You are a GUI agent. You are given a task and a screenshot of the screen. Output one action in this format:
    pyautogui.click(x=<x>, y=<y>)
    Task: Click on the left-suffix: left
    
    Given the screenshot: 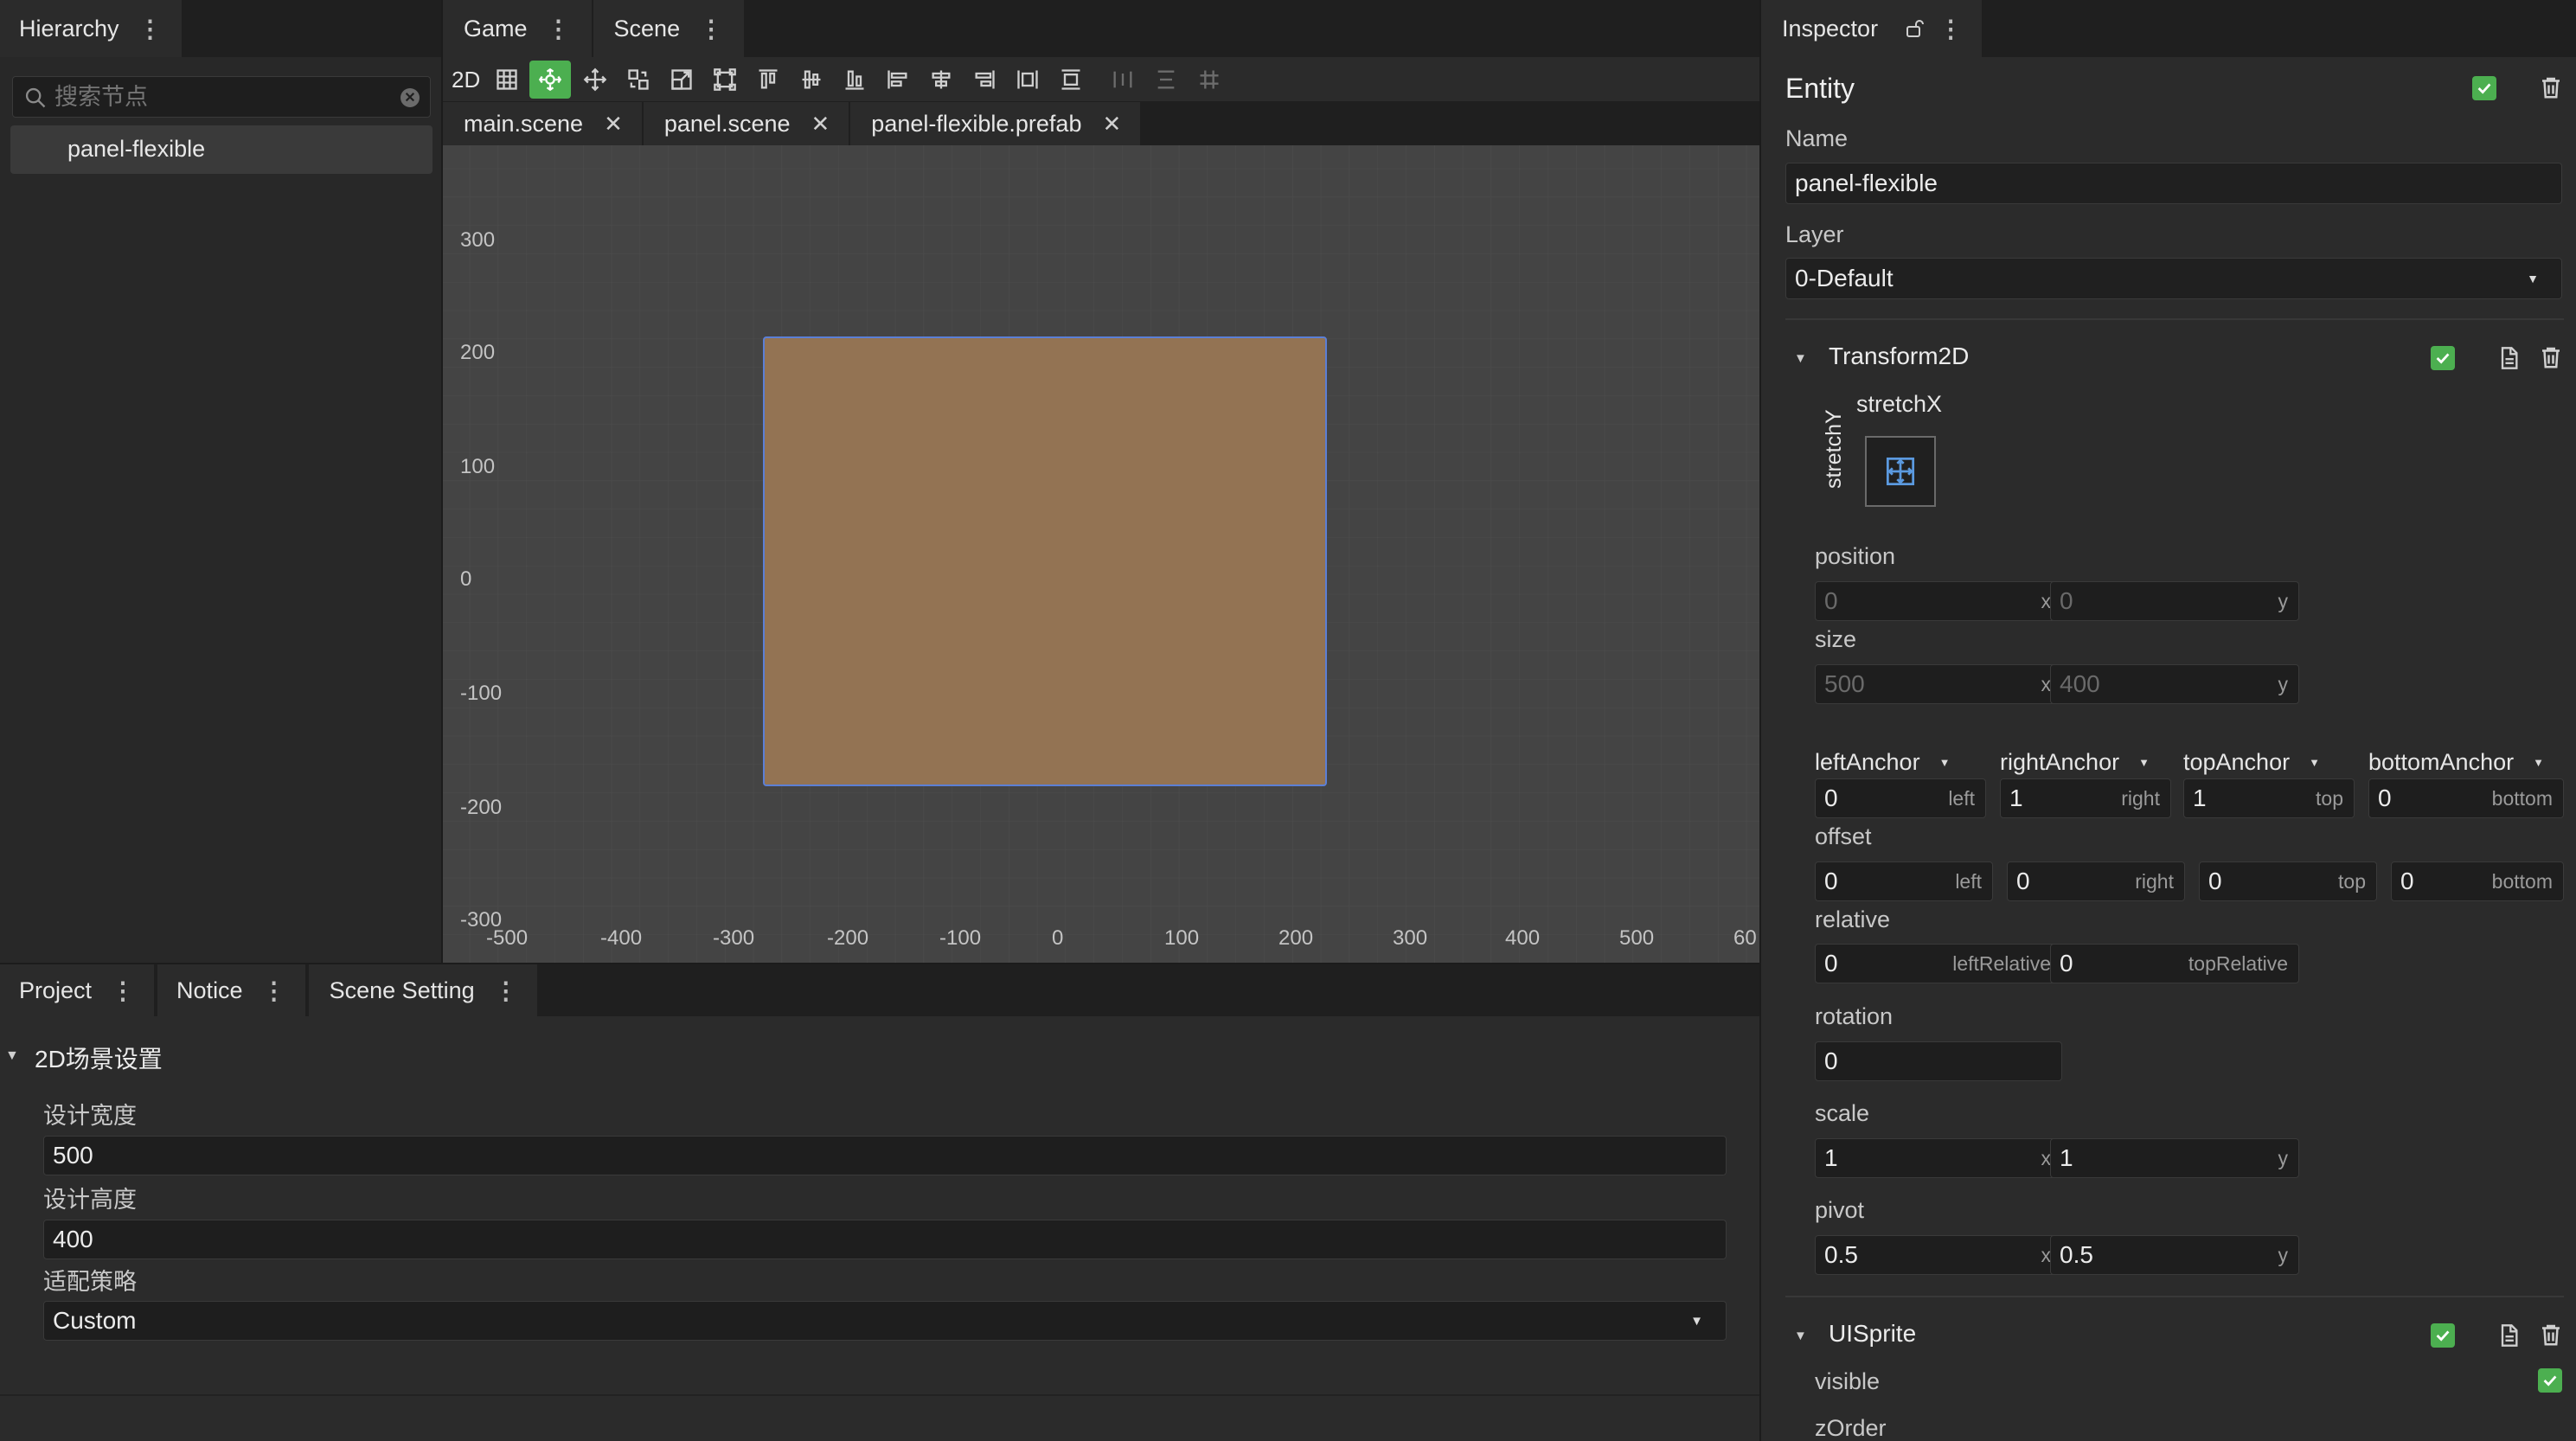 What is the action you would take?
    pyautogui.click(x=1961, y=798)
    